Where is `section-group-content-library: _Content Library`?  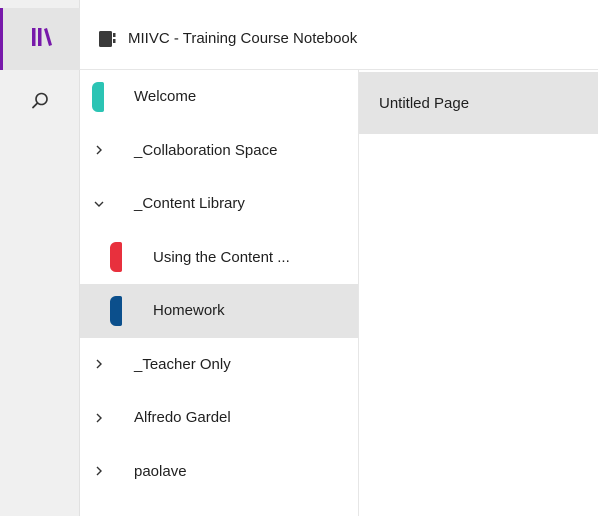
section-group-content-library: _Content Library is located at coordinates (219, 204).